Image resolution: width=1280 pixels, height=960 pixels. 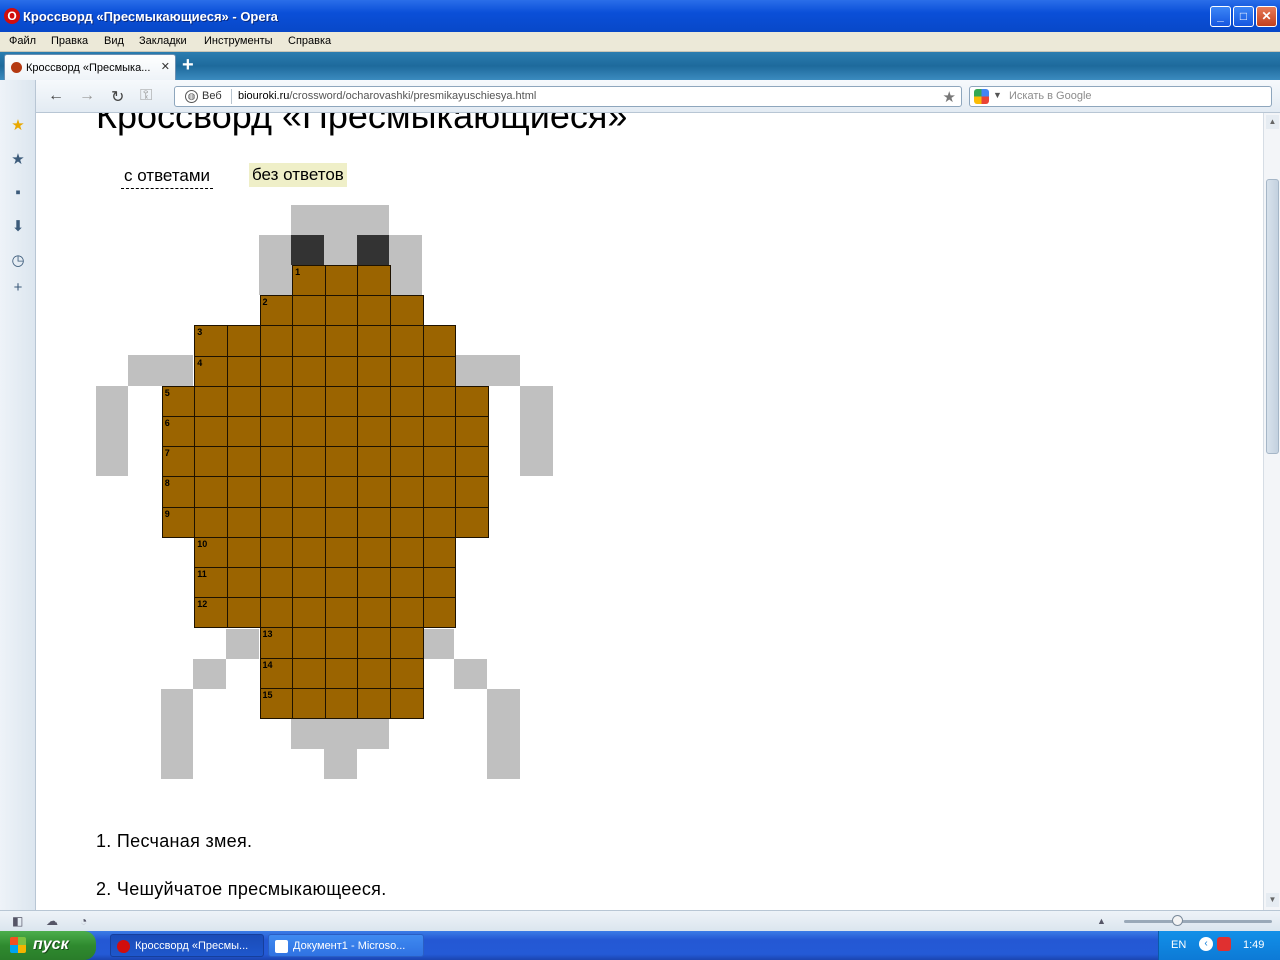 I want to click on menu-help: Справка, so click(x=309, y=41).